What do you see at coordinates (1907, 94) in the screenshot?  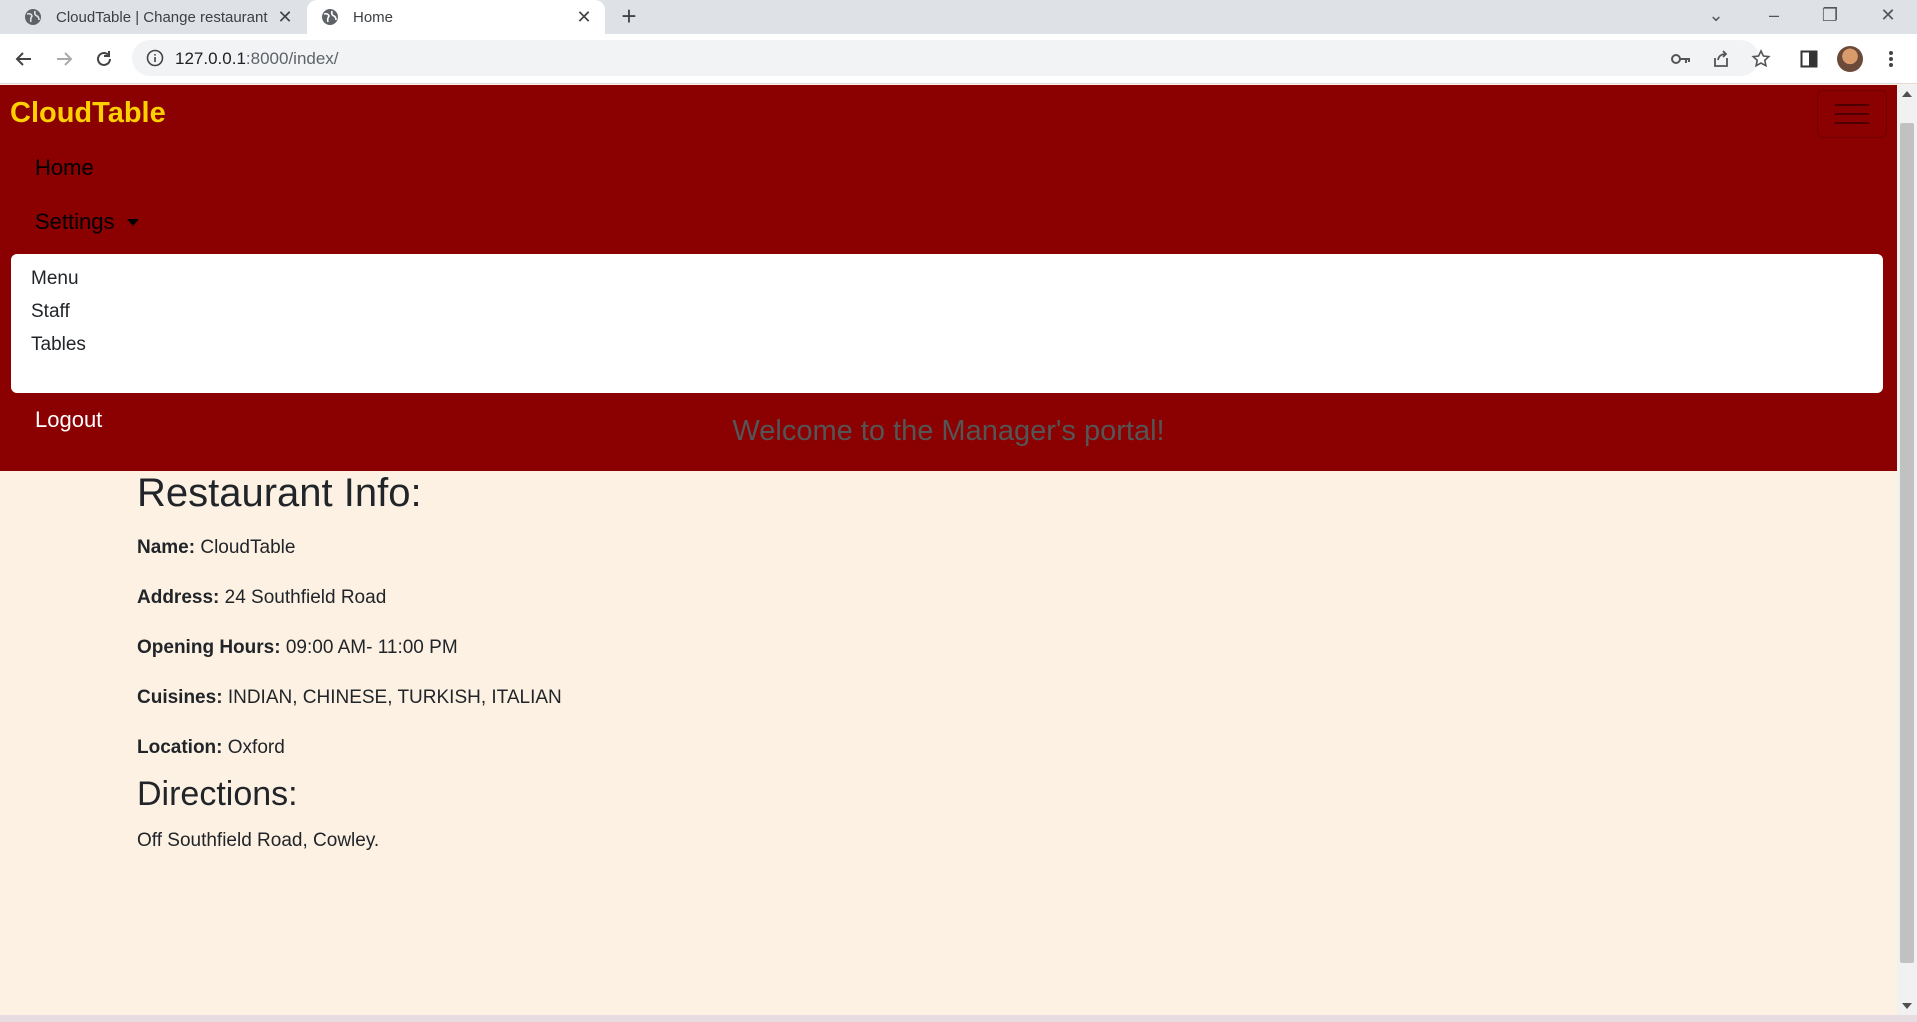 I see `scroll-up-arrow-icon` at bounding box center [1907, 94].